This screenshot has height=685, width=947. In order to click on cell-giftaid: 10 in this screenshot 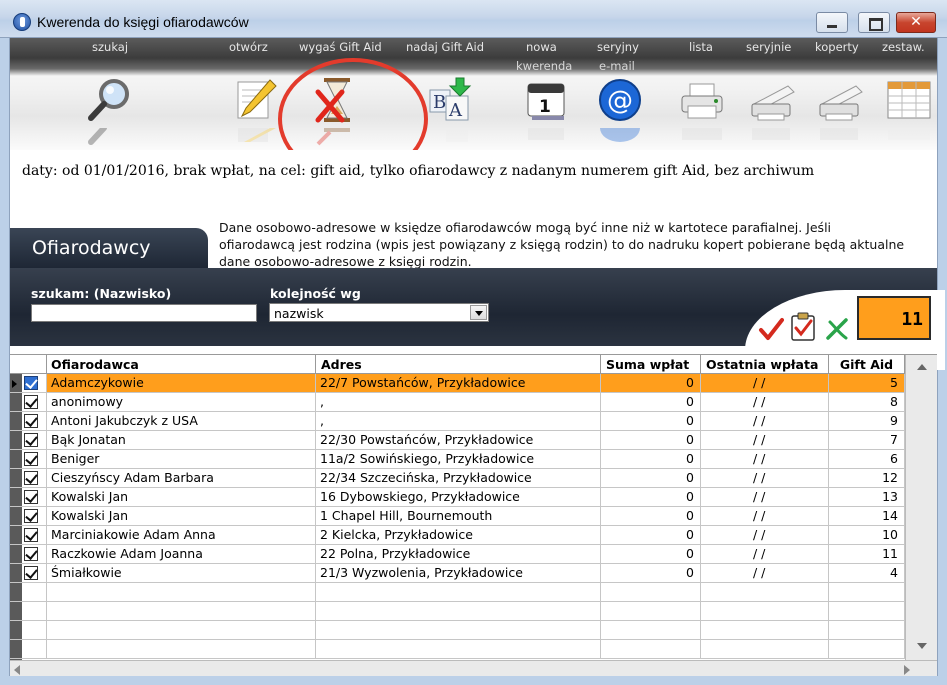, I will do `click(867, 535)`.